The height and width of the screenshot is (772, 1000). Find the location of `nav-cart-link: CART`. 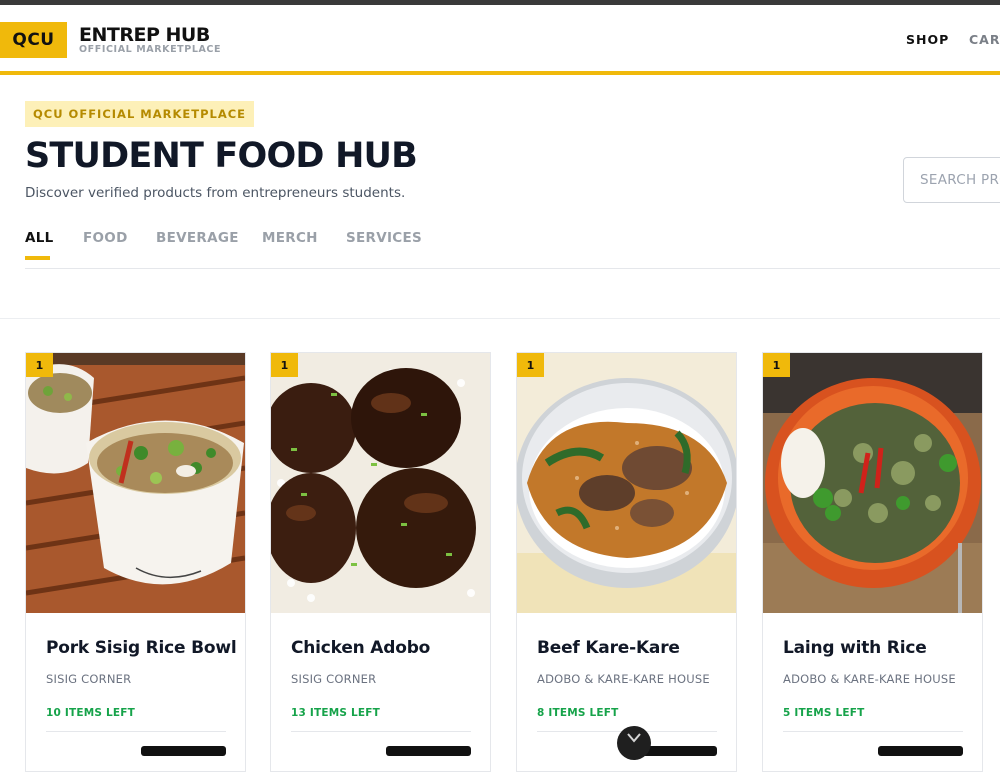

nav-cart-link: CART is located at coordinates (984, 39).